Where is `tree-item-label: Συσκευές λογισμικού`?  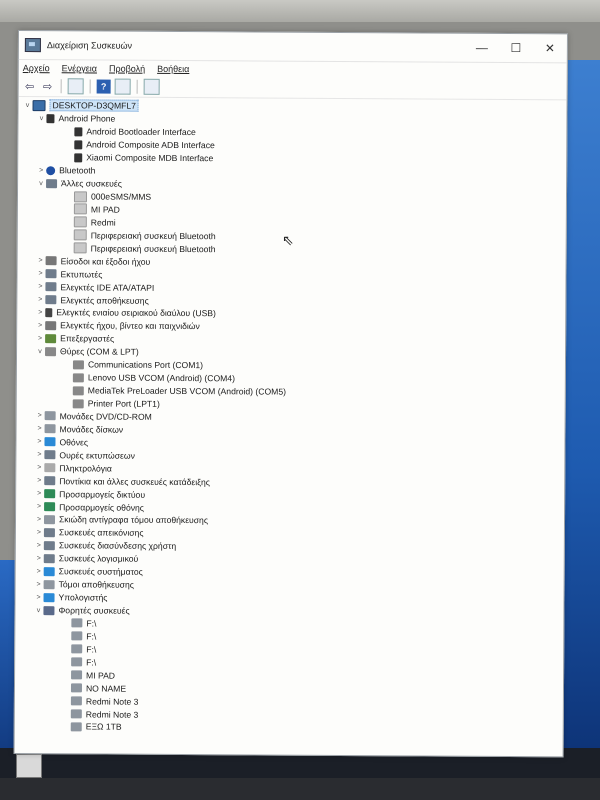 tree-item-label: Συσκευές λογισμικού is located at coordinates (98, 559).